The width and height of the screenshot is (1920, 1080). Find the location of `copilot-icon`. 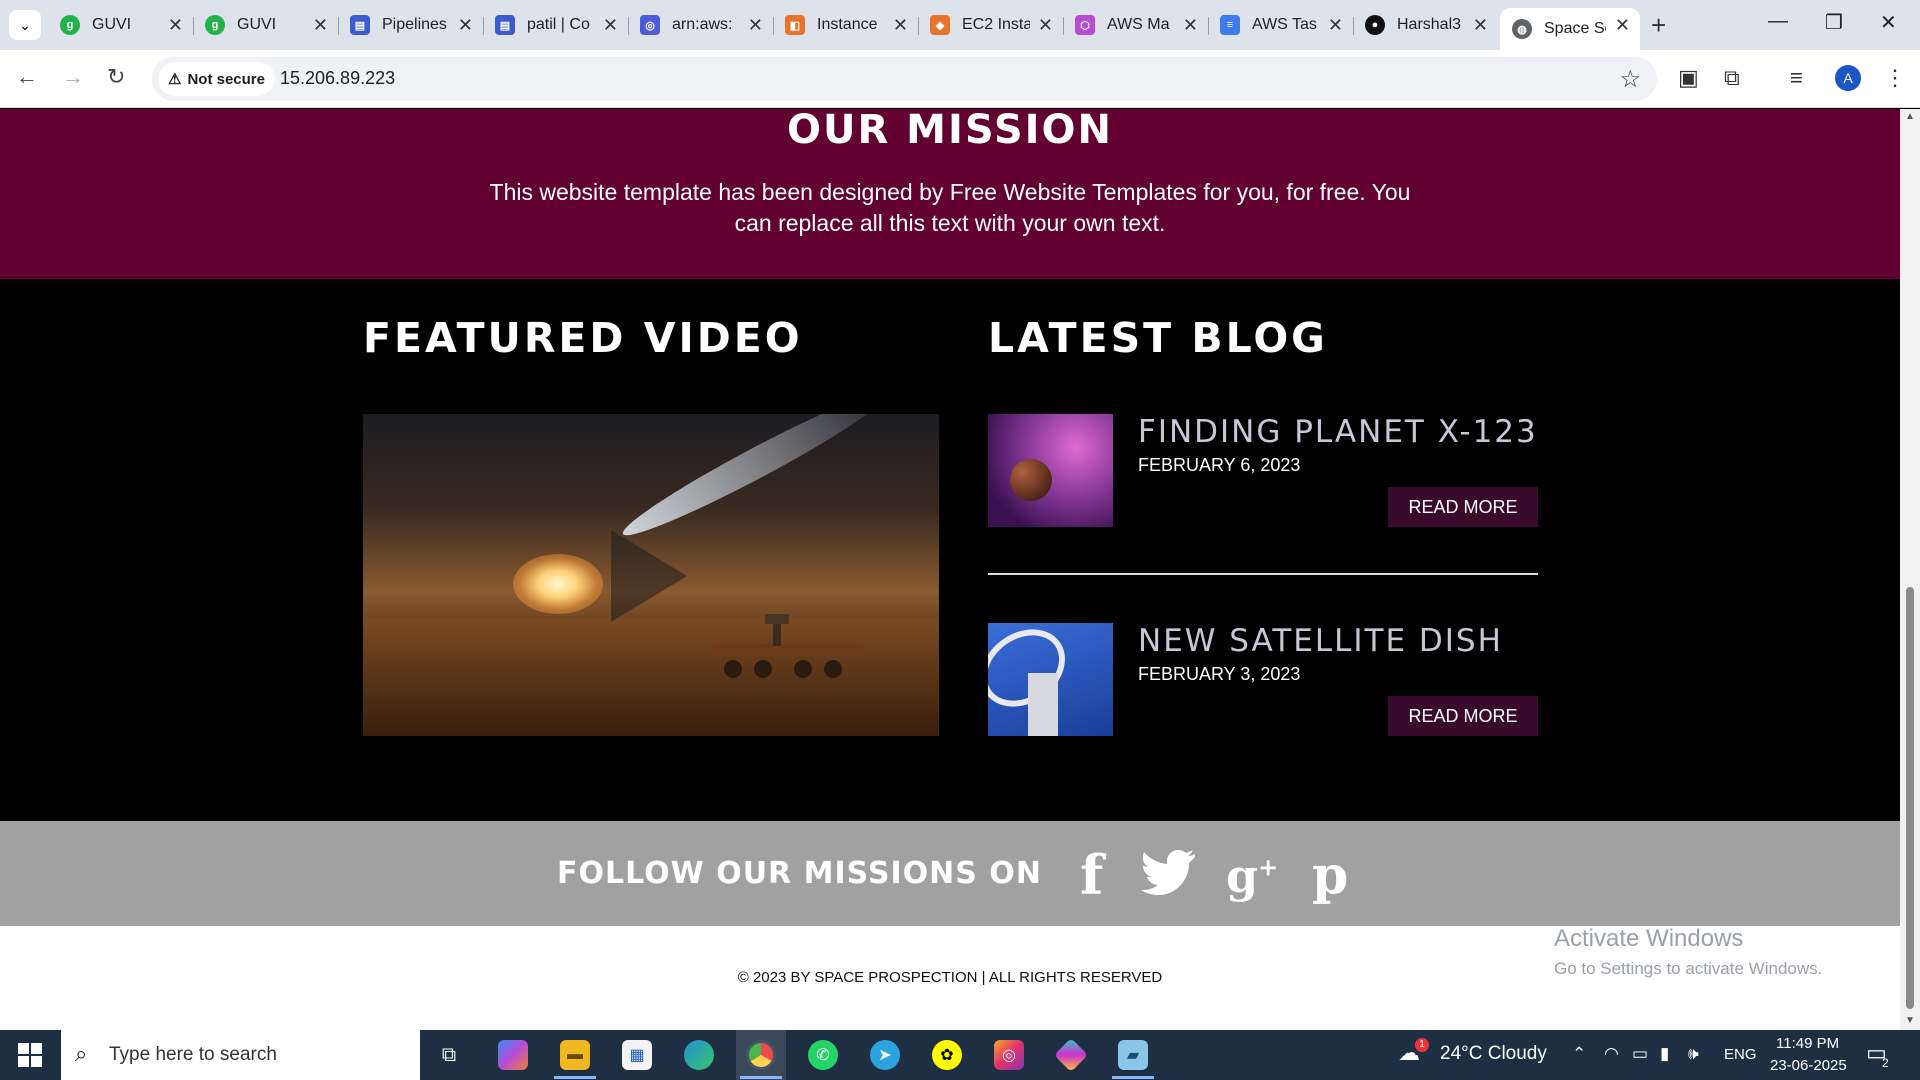

copilot-icon is located at coordinates (513, 1055).